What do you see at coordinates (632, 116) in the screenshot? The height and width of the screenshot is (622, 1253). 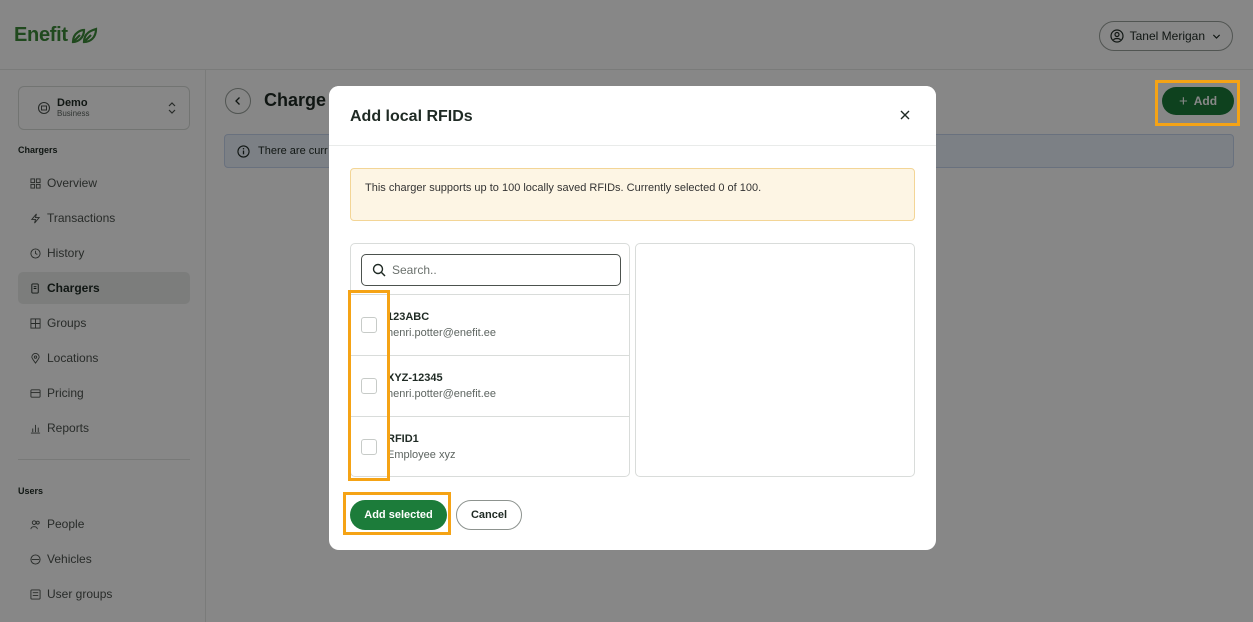 I see `dialog-header: Add local RFIDs` at bounding box center [632, 116].